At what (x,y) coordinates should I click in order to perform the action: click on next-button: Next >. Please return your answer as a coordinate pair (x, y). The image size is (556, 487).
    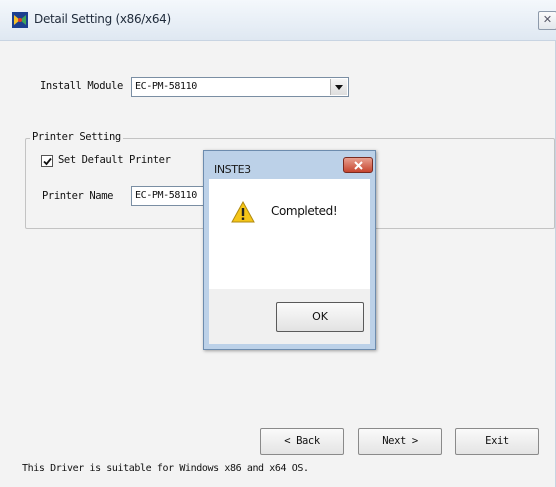
    Looking at the image, I should click on (400, 441).